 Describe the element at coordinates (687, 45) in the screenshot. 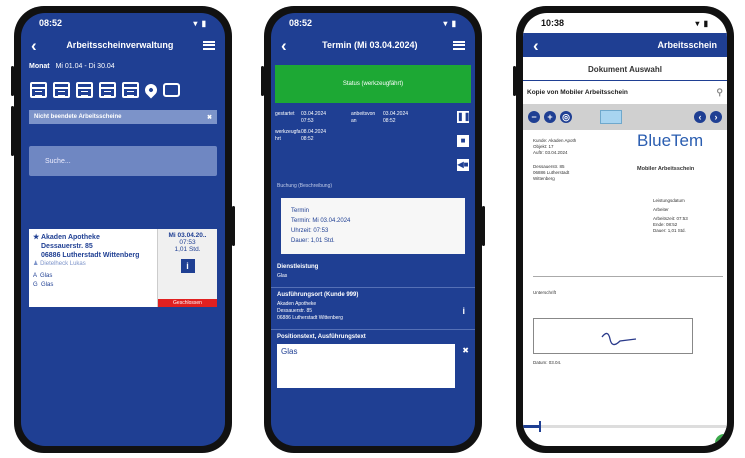

I see `page-title: Arbeitsschein` at that location.